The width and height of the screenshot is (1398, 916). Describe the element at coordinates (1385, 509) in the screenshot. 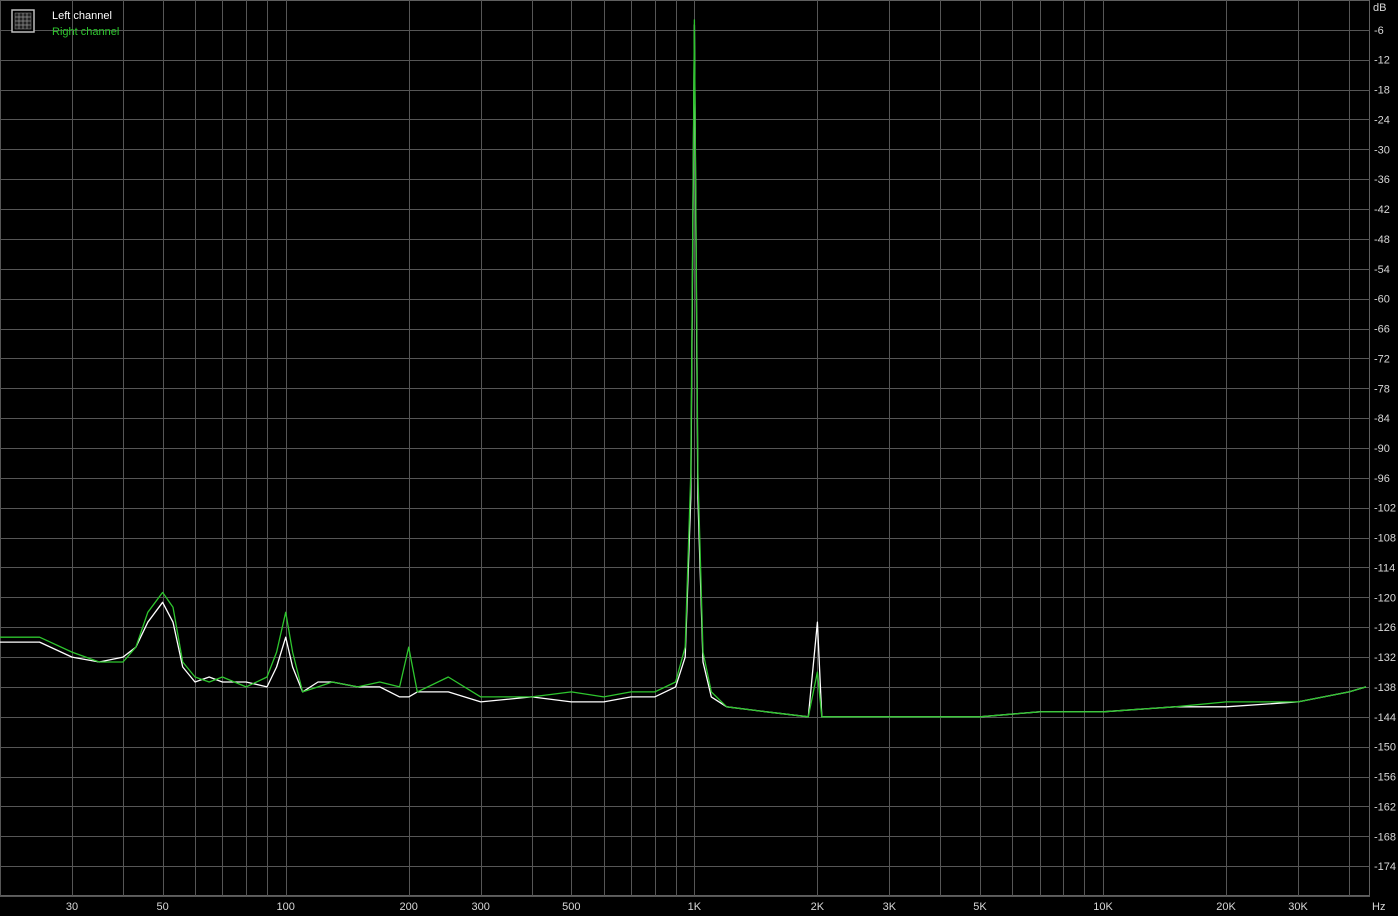

I see `y-tick-label: -102` at that location.